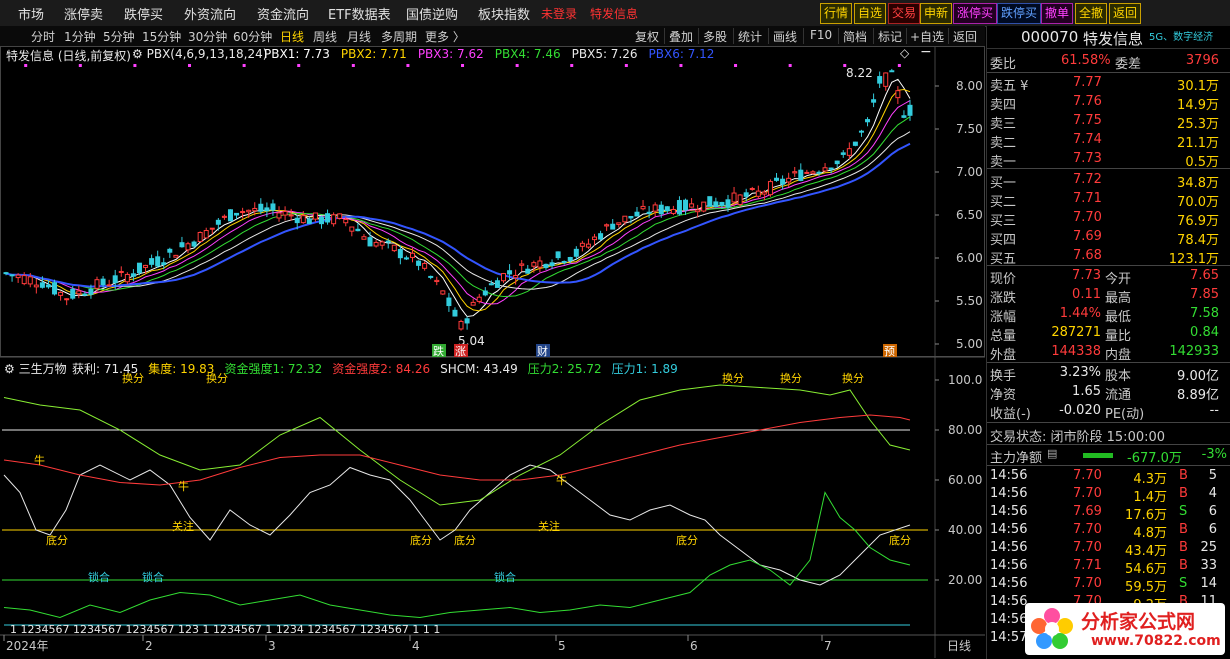  I want to click on tick-volume: 4.8万, so click(1150, 533).